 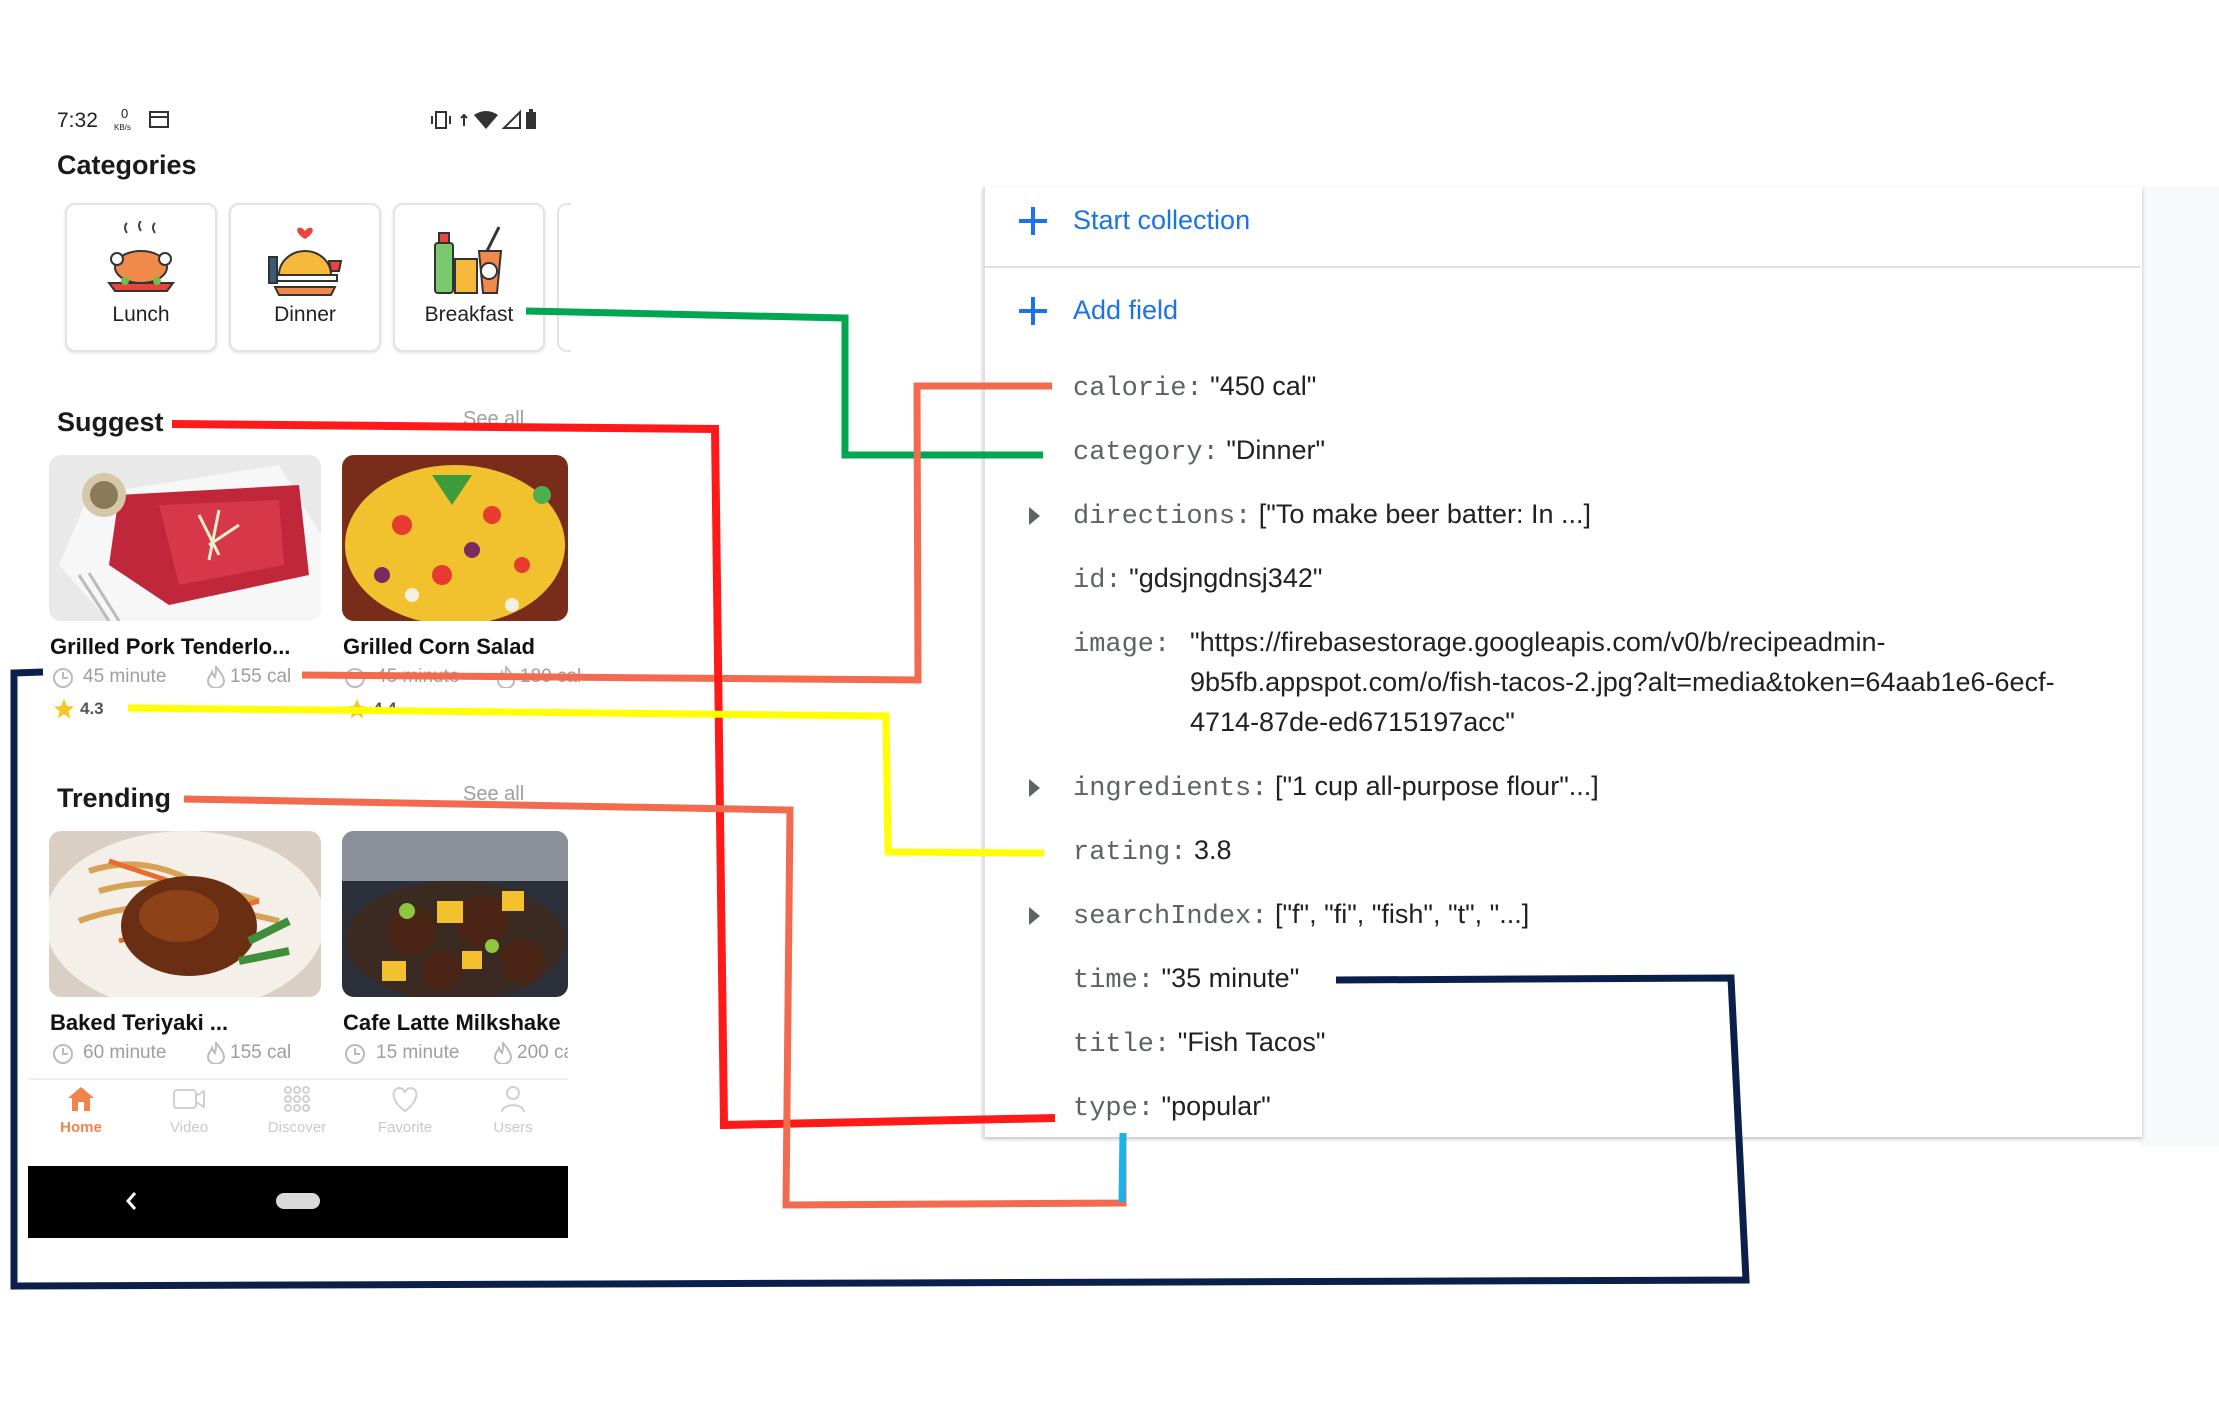 What do you see at coordinates (469, 277) in the screenshot?
I see `category-card-breakfast: Breakfast` at bounding box center [469, 277].